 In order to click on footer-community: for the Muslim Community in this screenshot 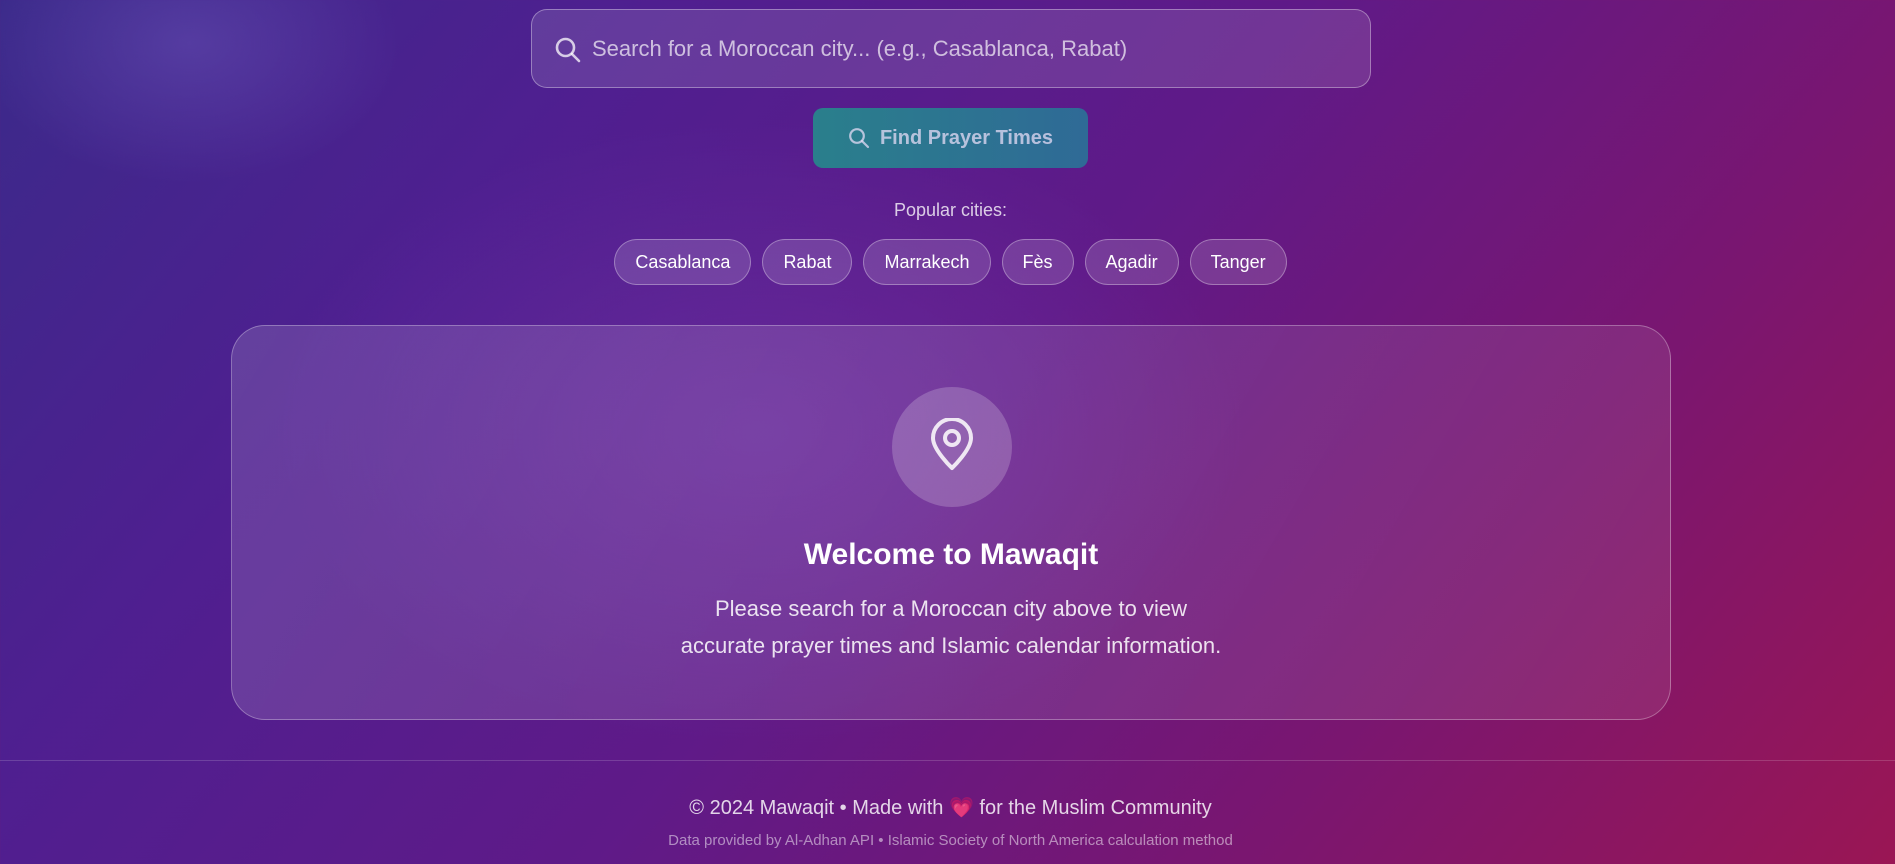, I will do `click(1095, 808)`.